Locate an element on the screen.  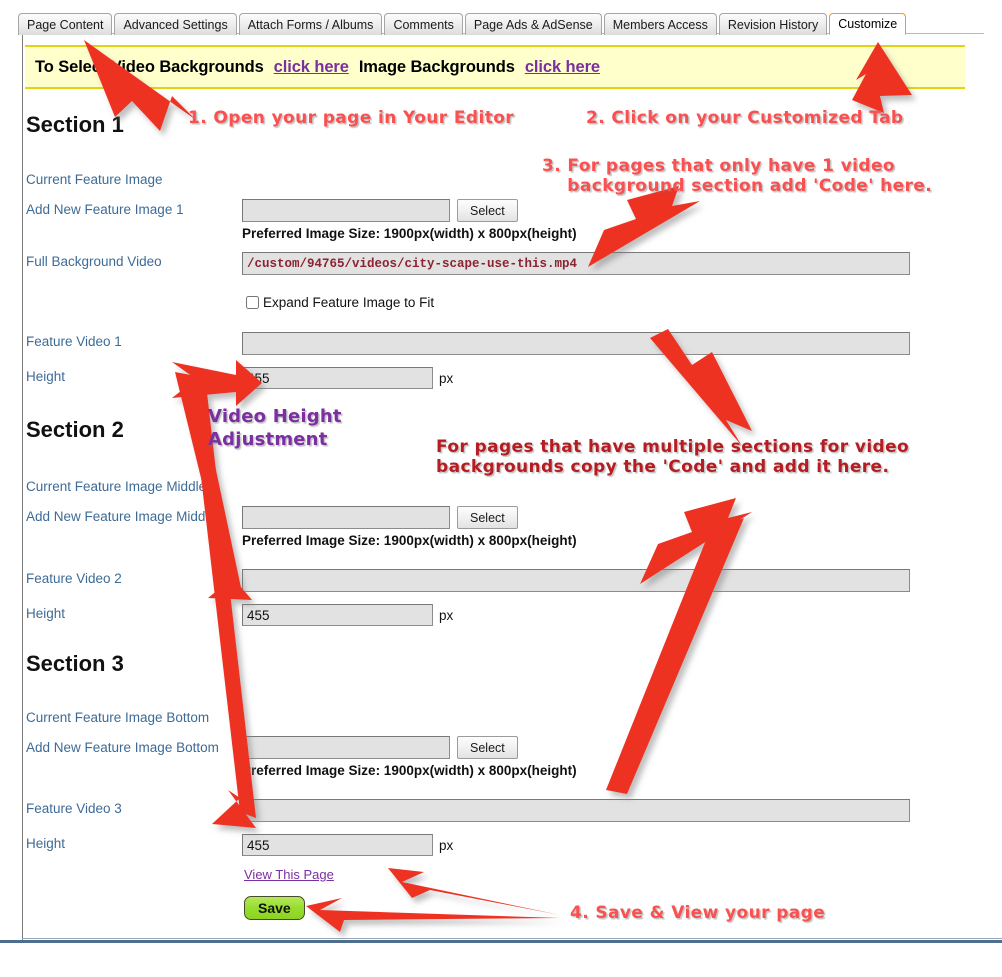
section-1-add-image-label: Add New Feature Image 1 is located at coordinates (105, 209).